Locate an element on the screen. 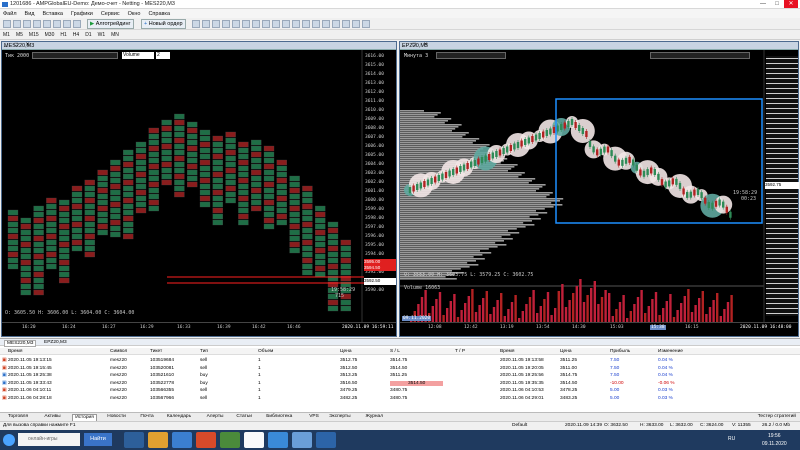  metatrader-icon is located at coordinates (302, 440).